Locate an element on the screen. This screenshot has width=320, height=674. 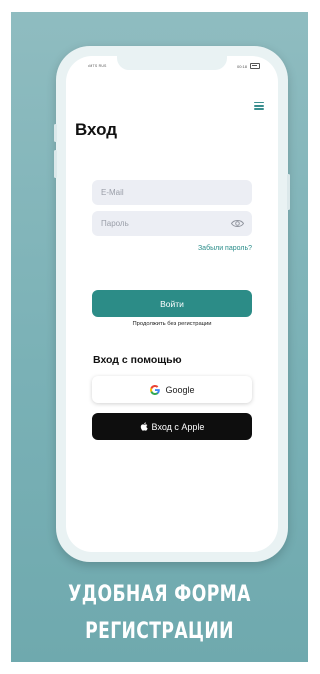
status-carrier: •MTS RUS is located at coordinates (97, 66).